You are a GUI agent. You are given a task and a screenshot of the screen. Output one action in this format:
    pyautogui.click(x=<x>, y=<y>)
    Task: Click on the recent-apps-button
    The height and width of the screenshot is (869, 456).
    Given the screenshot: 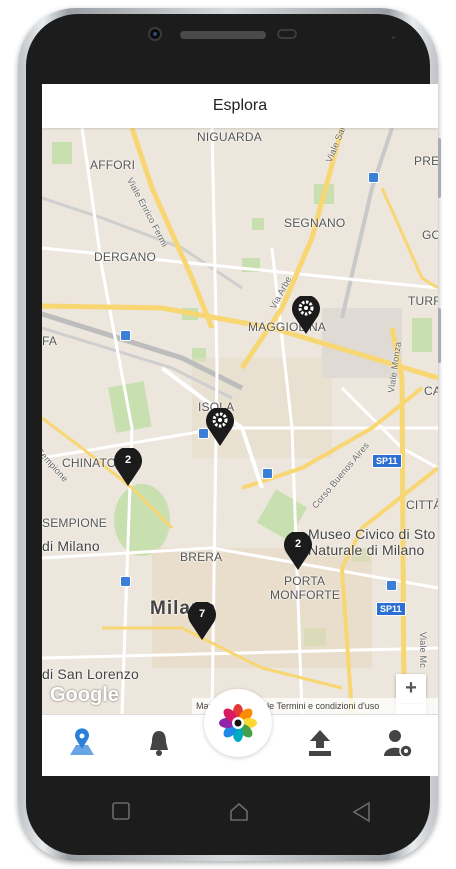 What is the action you would take?
    pyautogui.click(x=122, y=812)
    